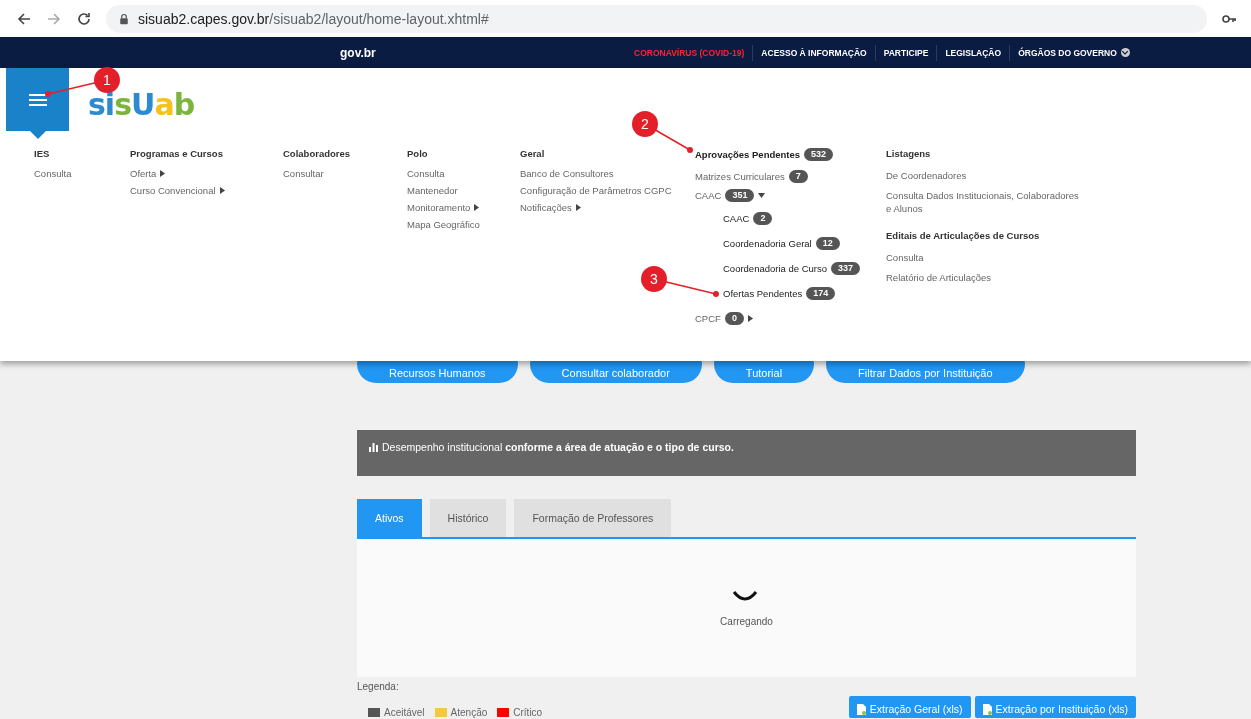 This screenshot has height=719, width=1251. Describe the element at coordinates (463, 224) in the screenshot. I see `menu-item: Mapa Geográfico` at that location.